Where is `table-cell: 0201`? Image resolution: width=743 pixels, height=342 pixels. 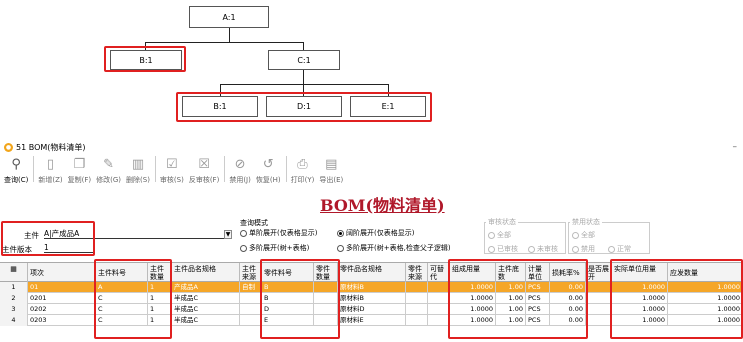
table-cell: 0201 is located at coordinates (62, 298).